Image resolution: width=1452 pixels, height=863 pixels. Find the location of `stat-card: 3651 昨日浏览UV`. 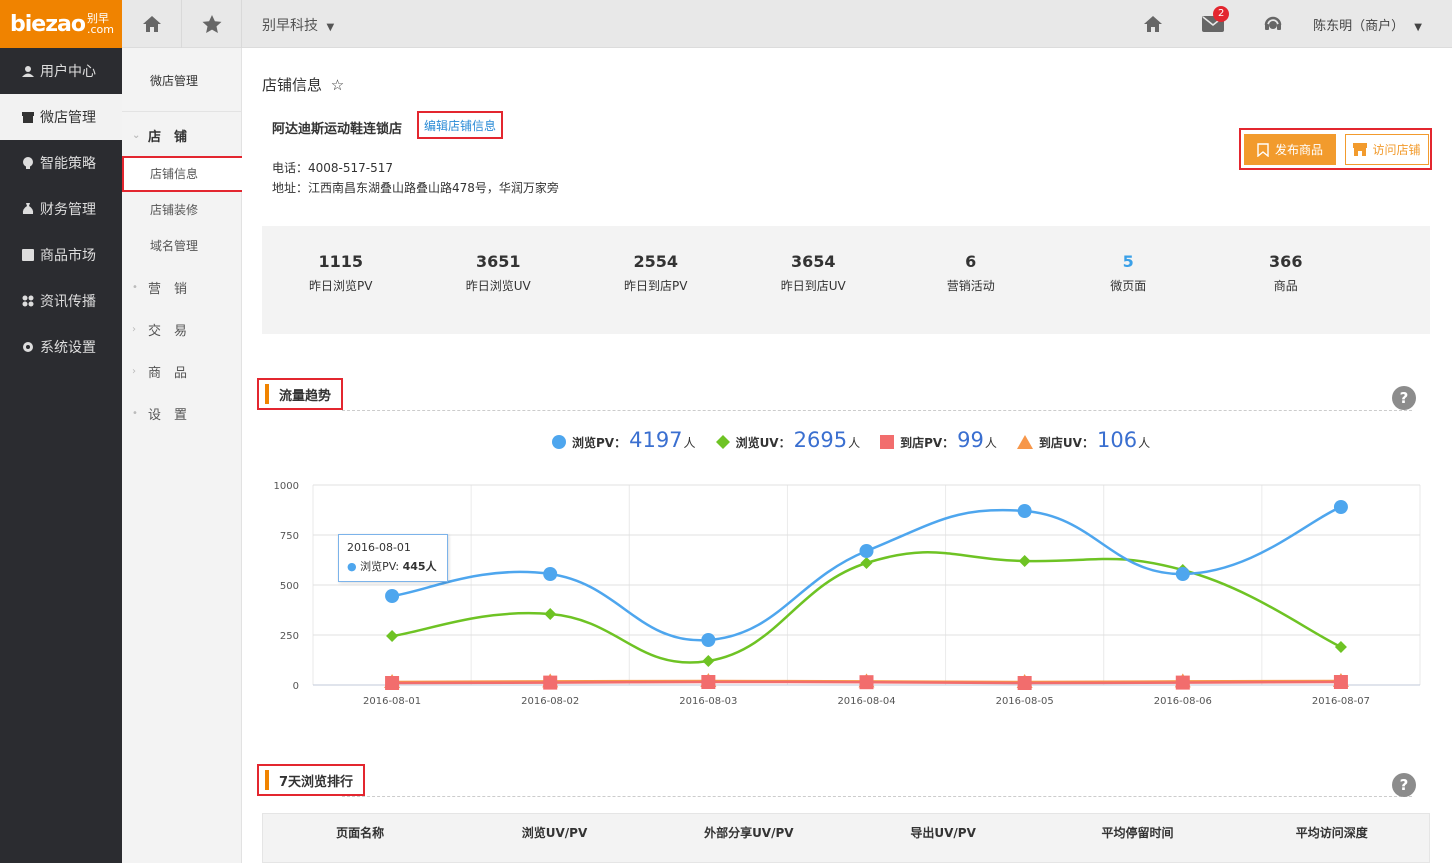

stat-card: 3651 昨日浏览UV is located at coordinates (499, 280).